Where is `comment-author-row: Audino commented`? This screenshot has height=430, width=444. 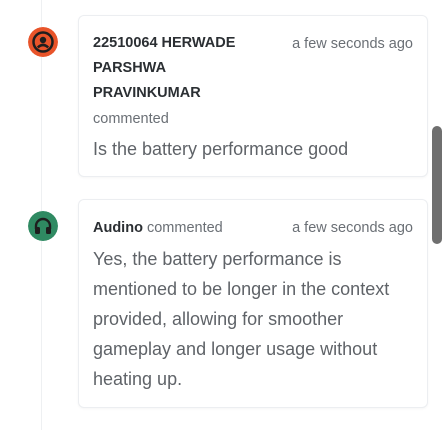
comment-author-row: Audino commented is located at coordinates (158, 228).